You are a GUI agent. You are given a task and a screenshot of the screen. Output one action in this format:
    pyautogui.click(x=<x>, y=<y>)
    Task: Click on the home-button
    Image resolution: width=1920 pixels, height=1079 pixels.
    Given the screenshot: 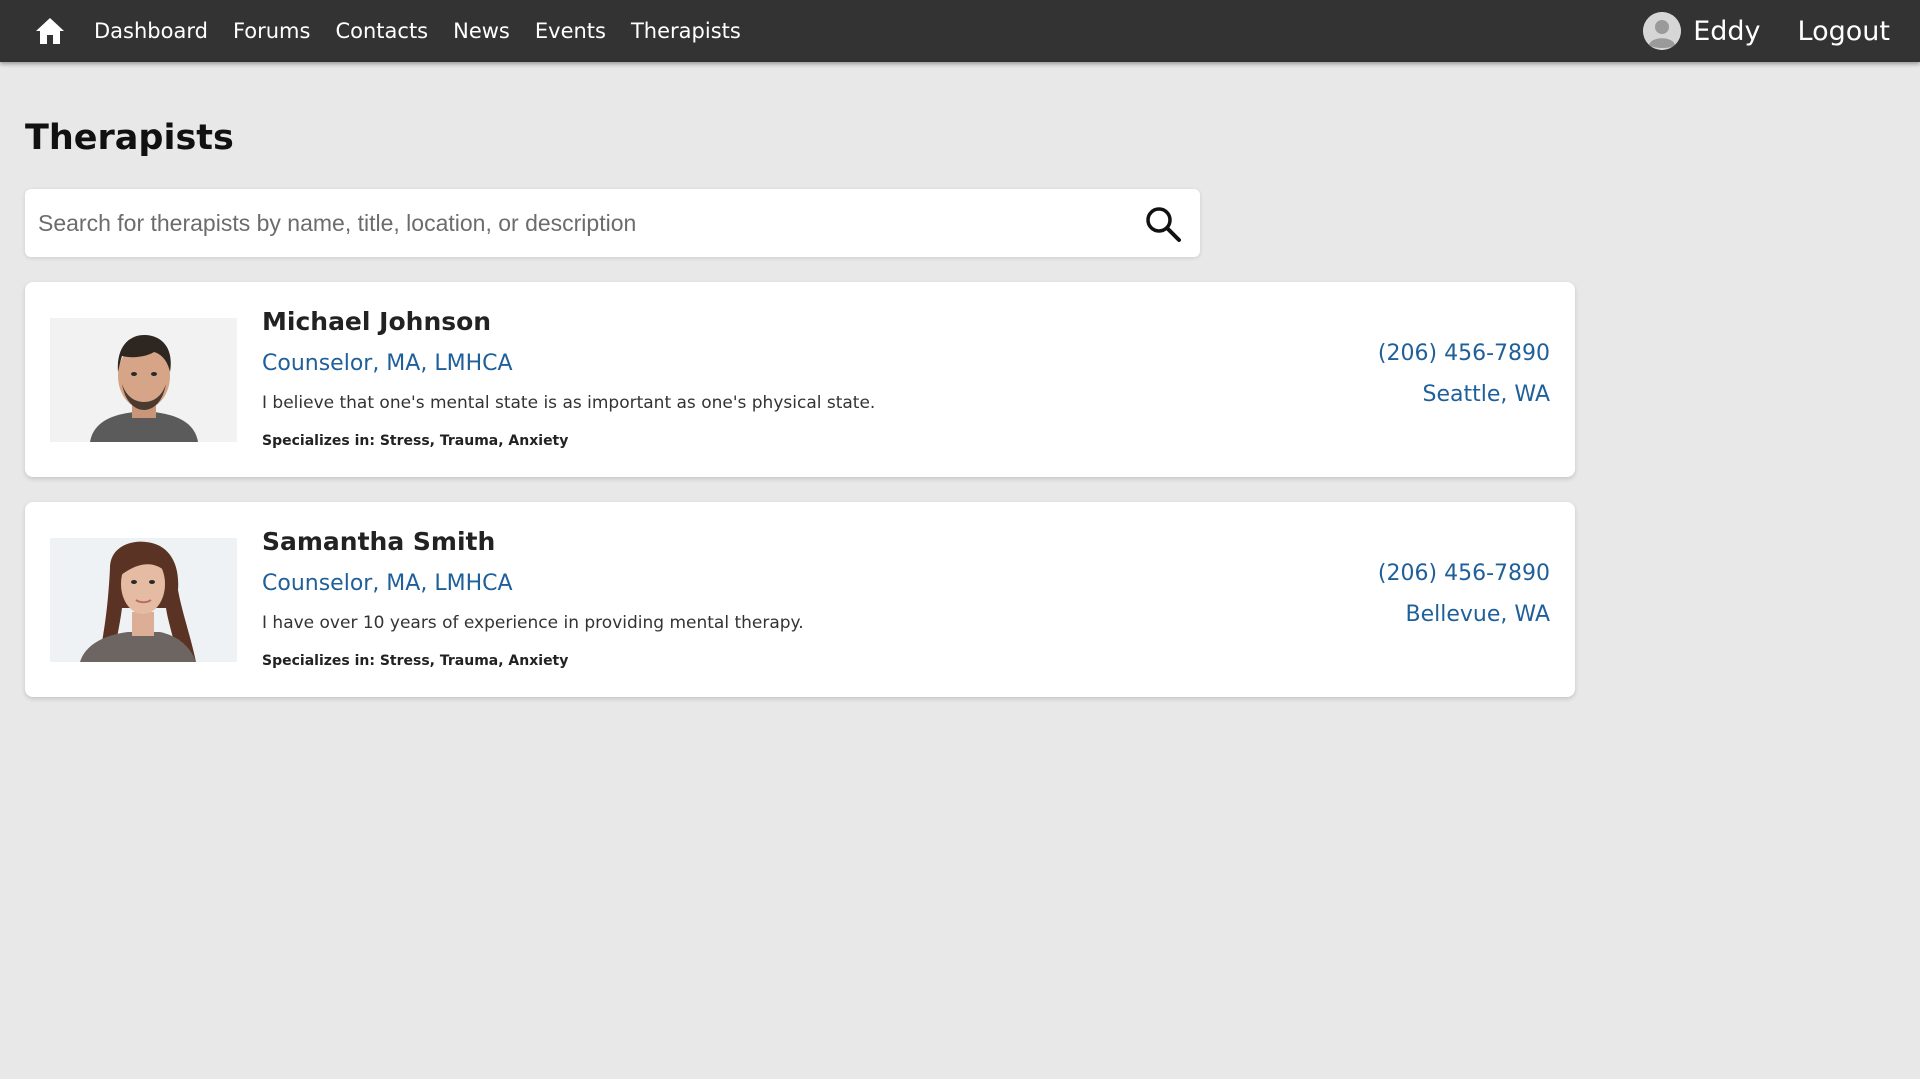 What is the action you would take?
    pyautogui.click(x=50, y=31)
    